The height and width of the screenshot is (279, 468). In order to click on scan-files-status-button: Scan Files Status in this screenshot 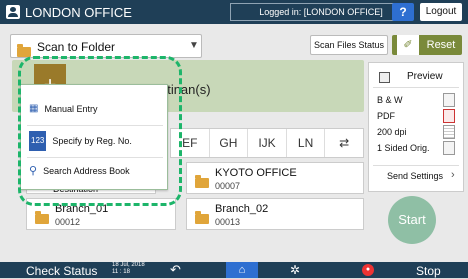, I will do `click(349, 45)`.